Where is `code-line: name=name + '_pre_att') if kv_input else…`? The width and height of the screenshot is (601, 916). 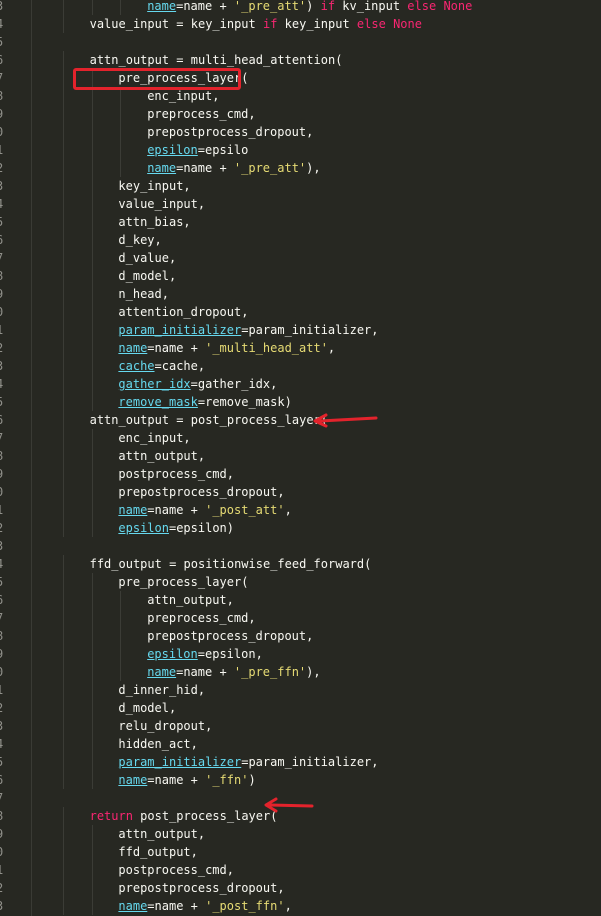 code-line: name=name + '_pre_att') if kv_input else… is located at coordinates (309, 7).